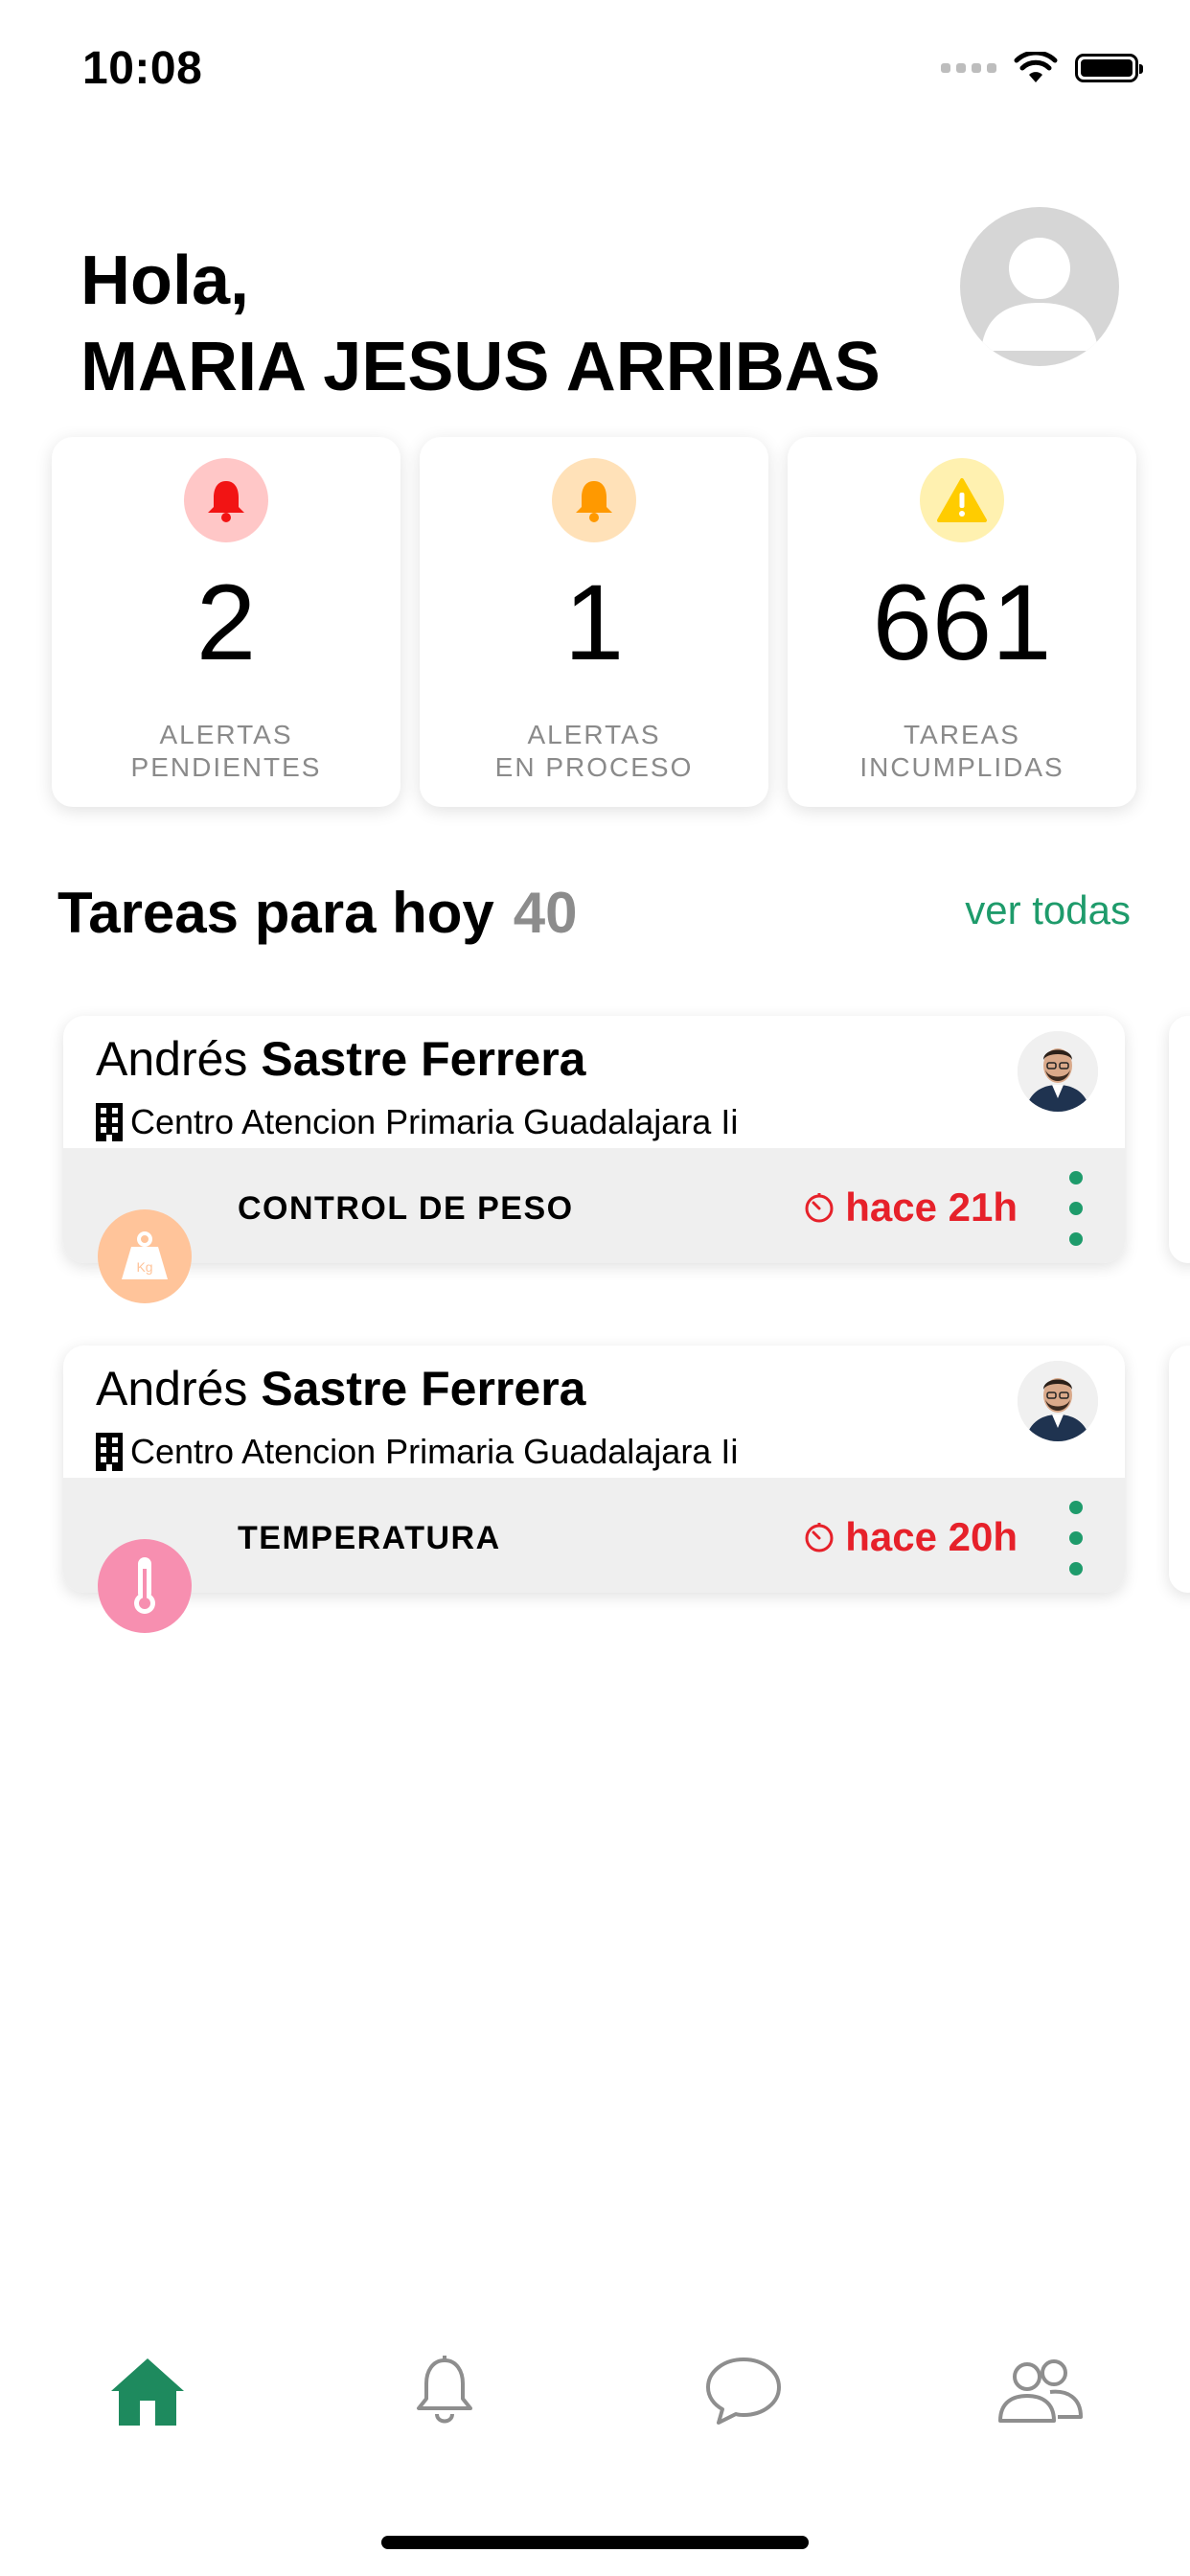  Describe the element at coordinates (481, 367) in the screenshot. I see `user-name: MARIA JESUS ARRIBAS` at that location.